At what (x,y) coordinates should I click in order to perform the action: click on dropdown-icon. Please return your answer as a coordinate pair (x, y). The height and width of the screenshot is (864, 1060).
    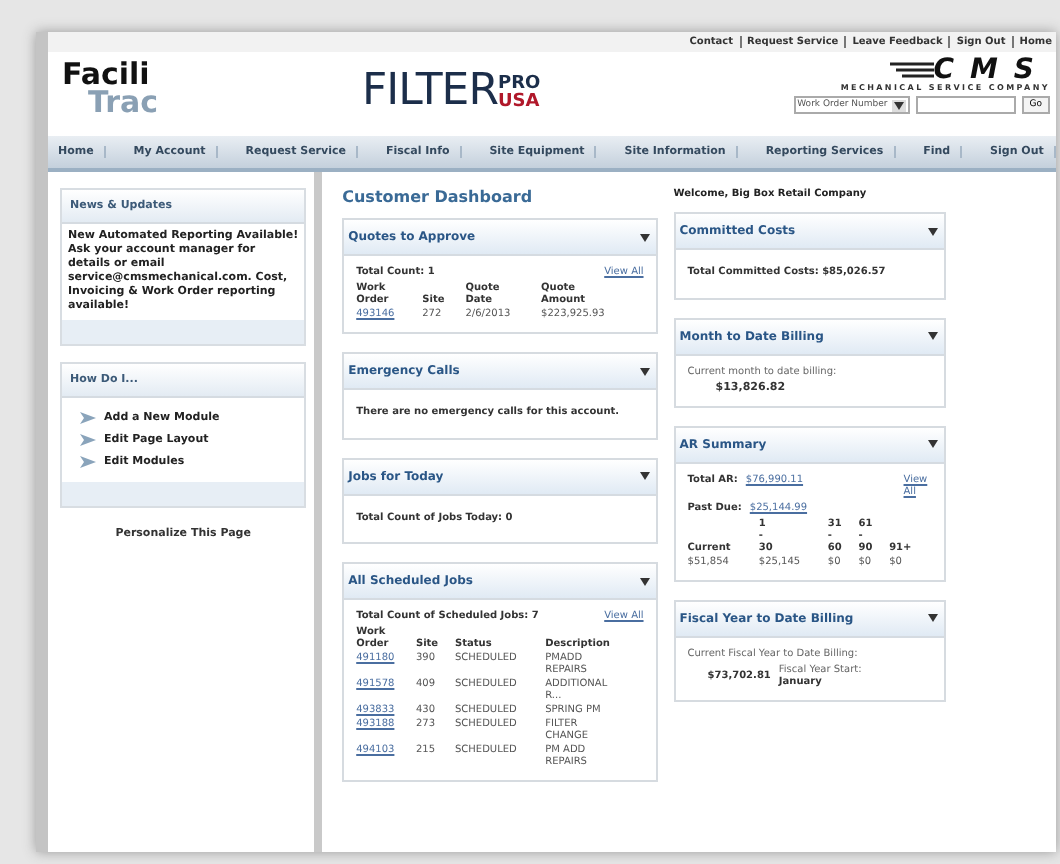
    Looking at the image, I should click on (898, 105).